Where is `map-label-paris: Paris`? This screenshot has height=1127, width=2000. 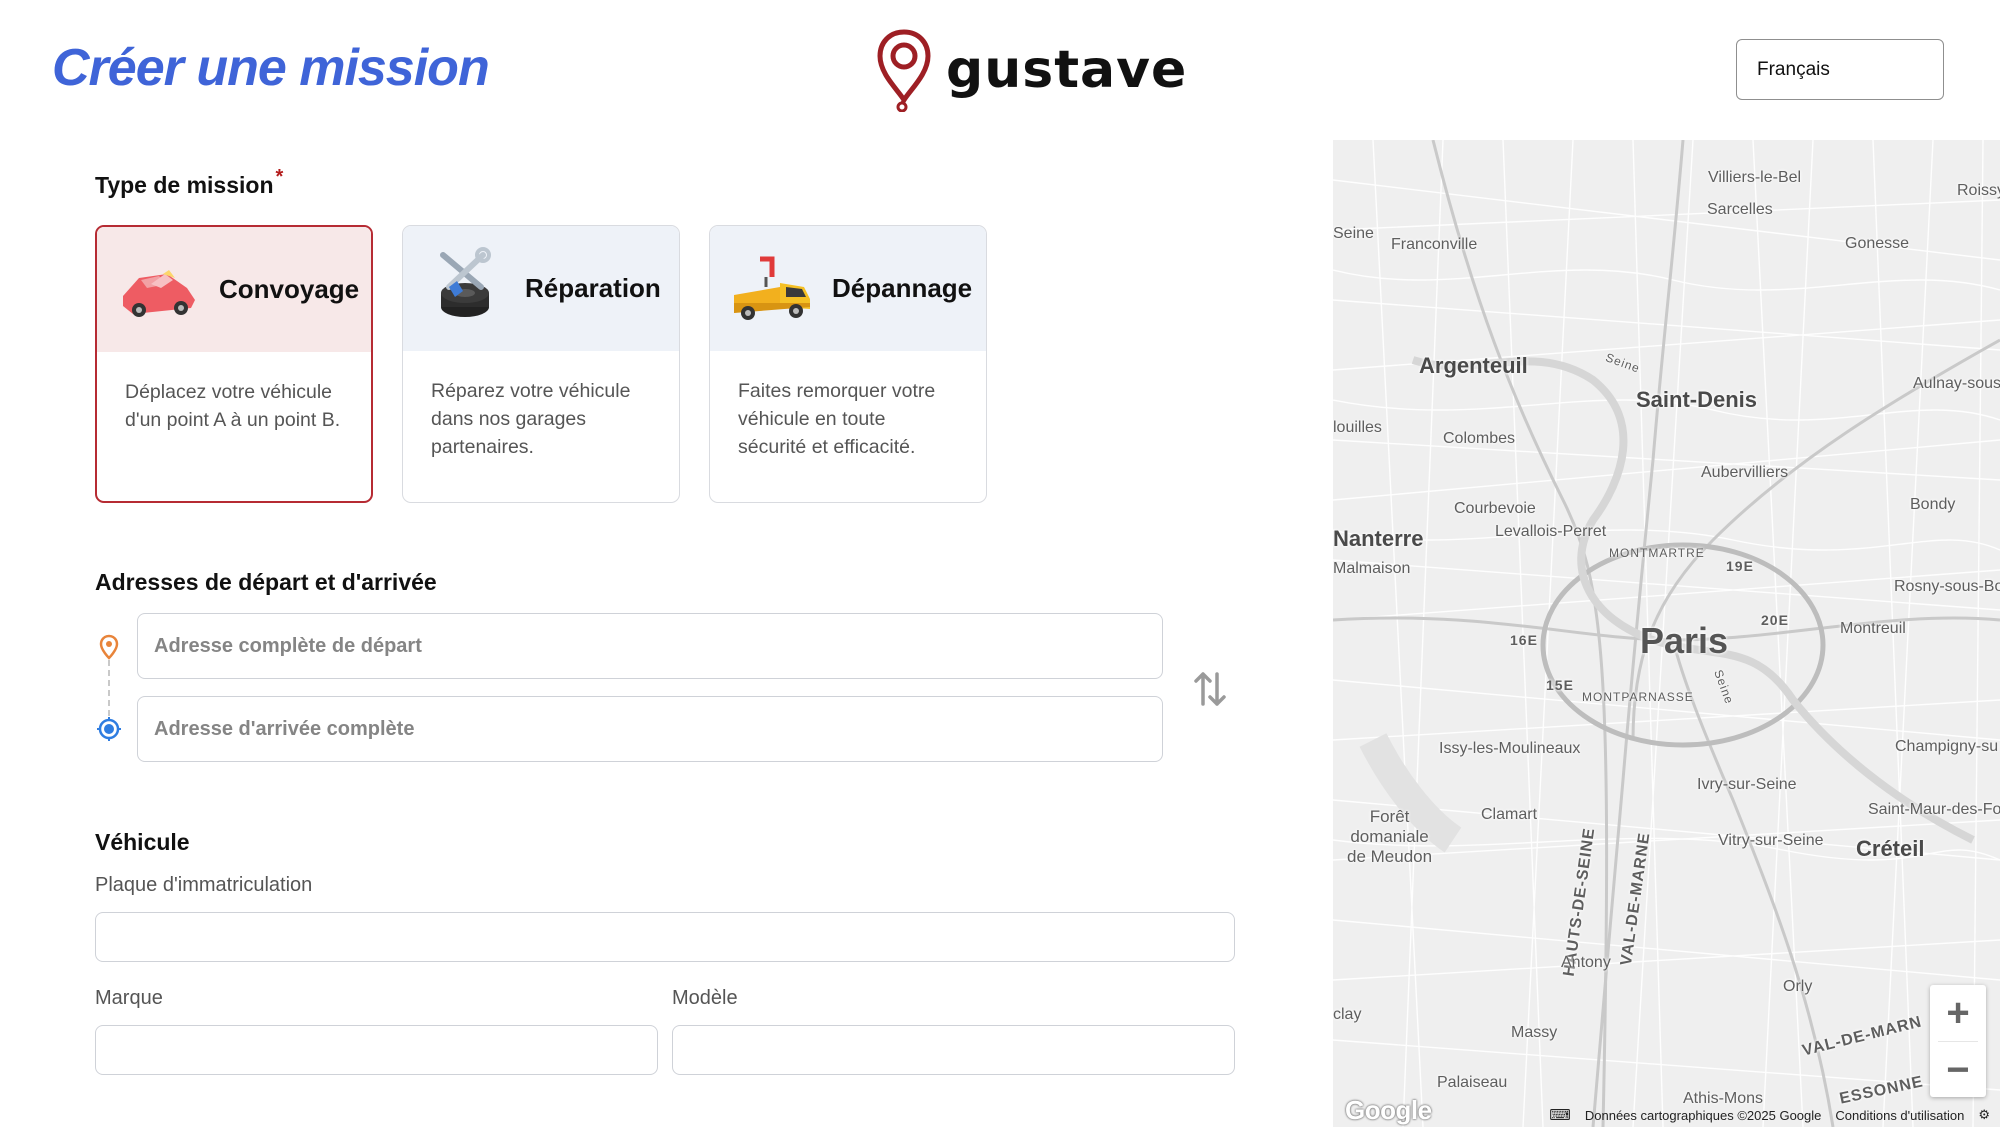 map-label-paris: Paris is located at coordinates (1684, 640).